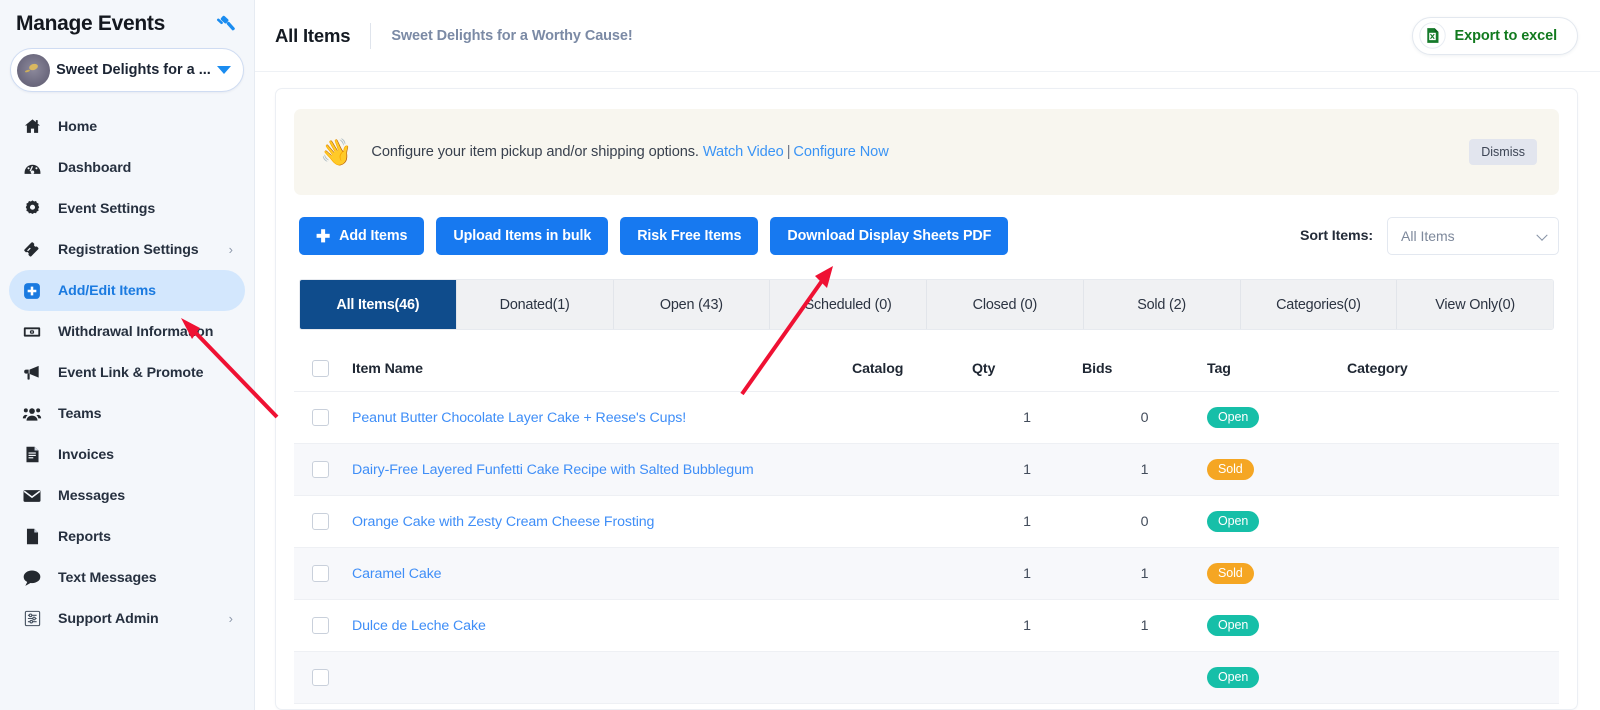  Describe the element at coordinates (692, 304) in the screenshot. I see `tab-open: Open (43)` at that location.